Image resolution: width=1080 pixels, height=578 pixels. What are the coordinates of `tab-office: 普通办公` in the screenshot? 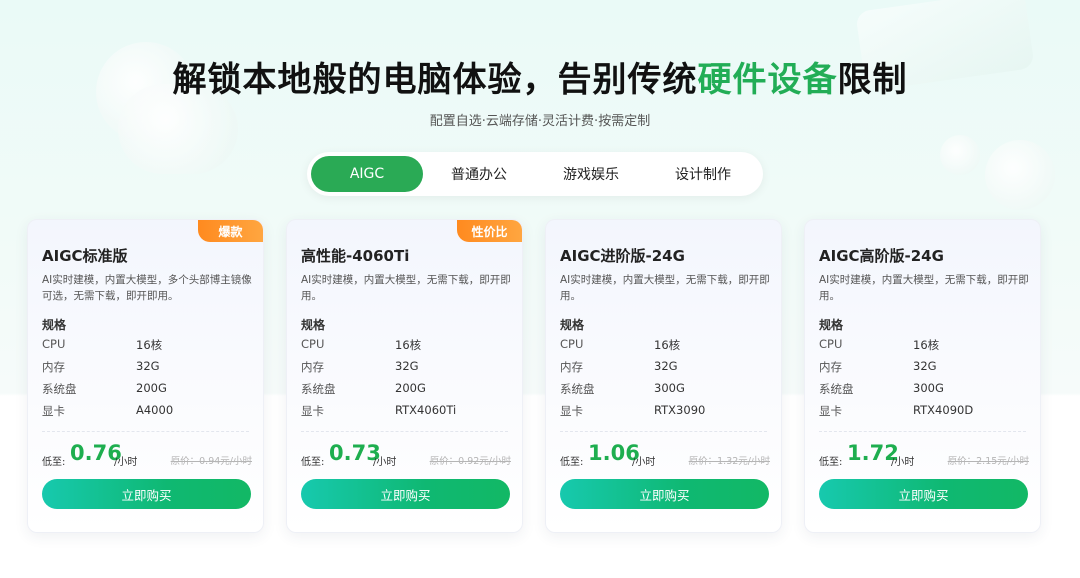 It's located at (479, 174).